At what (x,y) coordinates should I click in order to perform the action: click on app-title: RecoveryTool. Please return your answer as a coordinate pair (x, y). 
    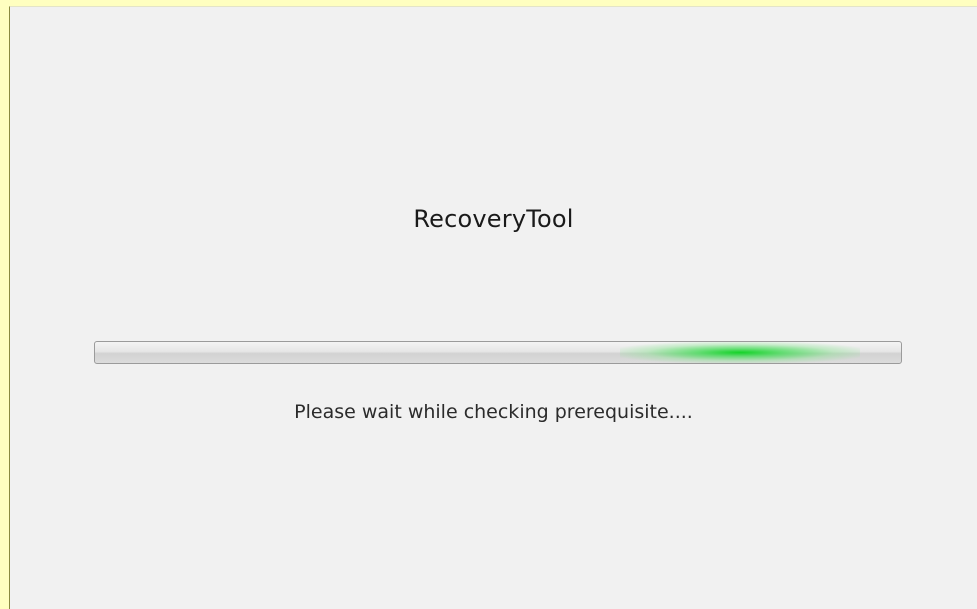
    Looking at the image, I should click on (493, 219).